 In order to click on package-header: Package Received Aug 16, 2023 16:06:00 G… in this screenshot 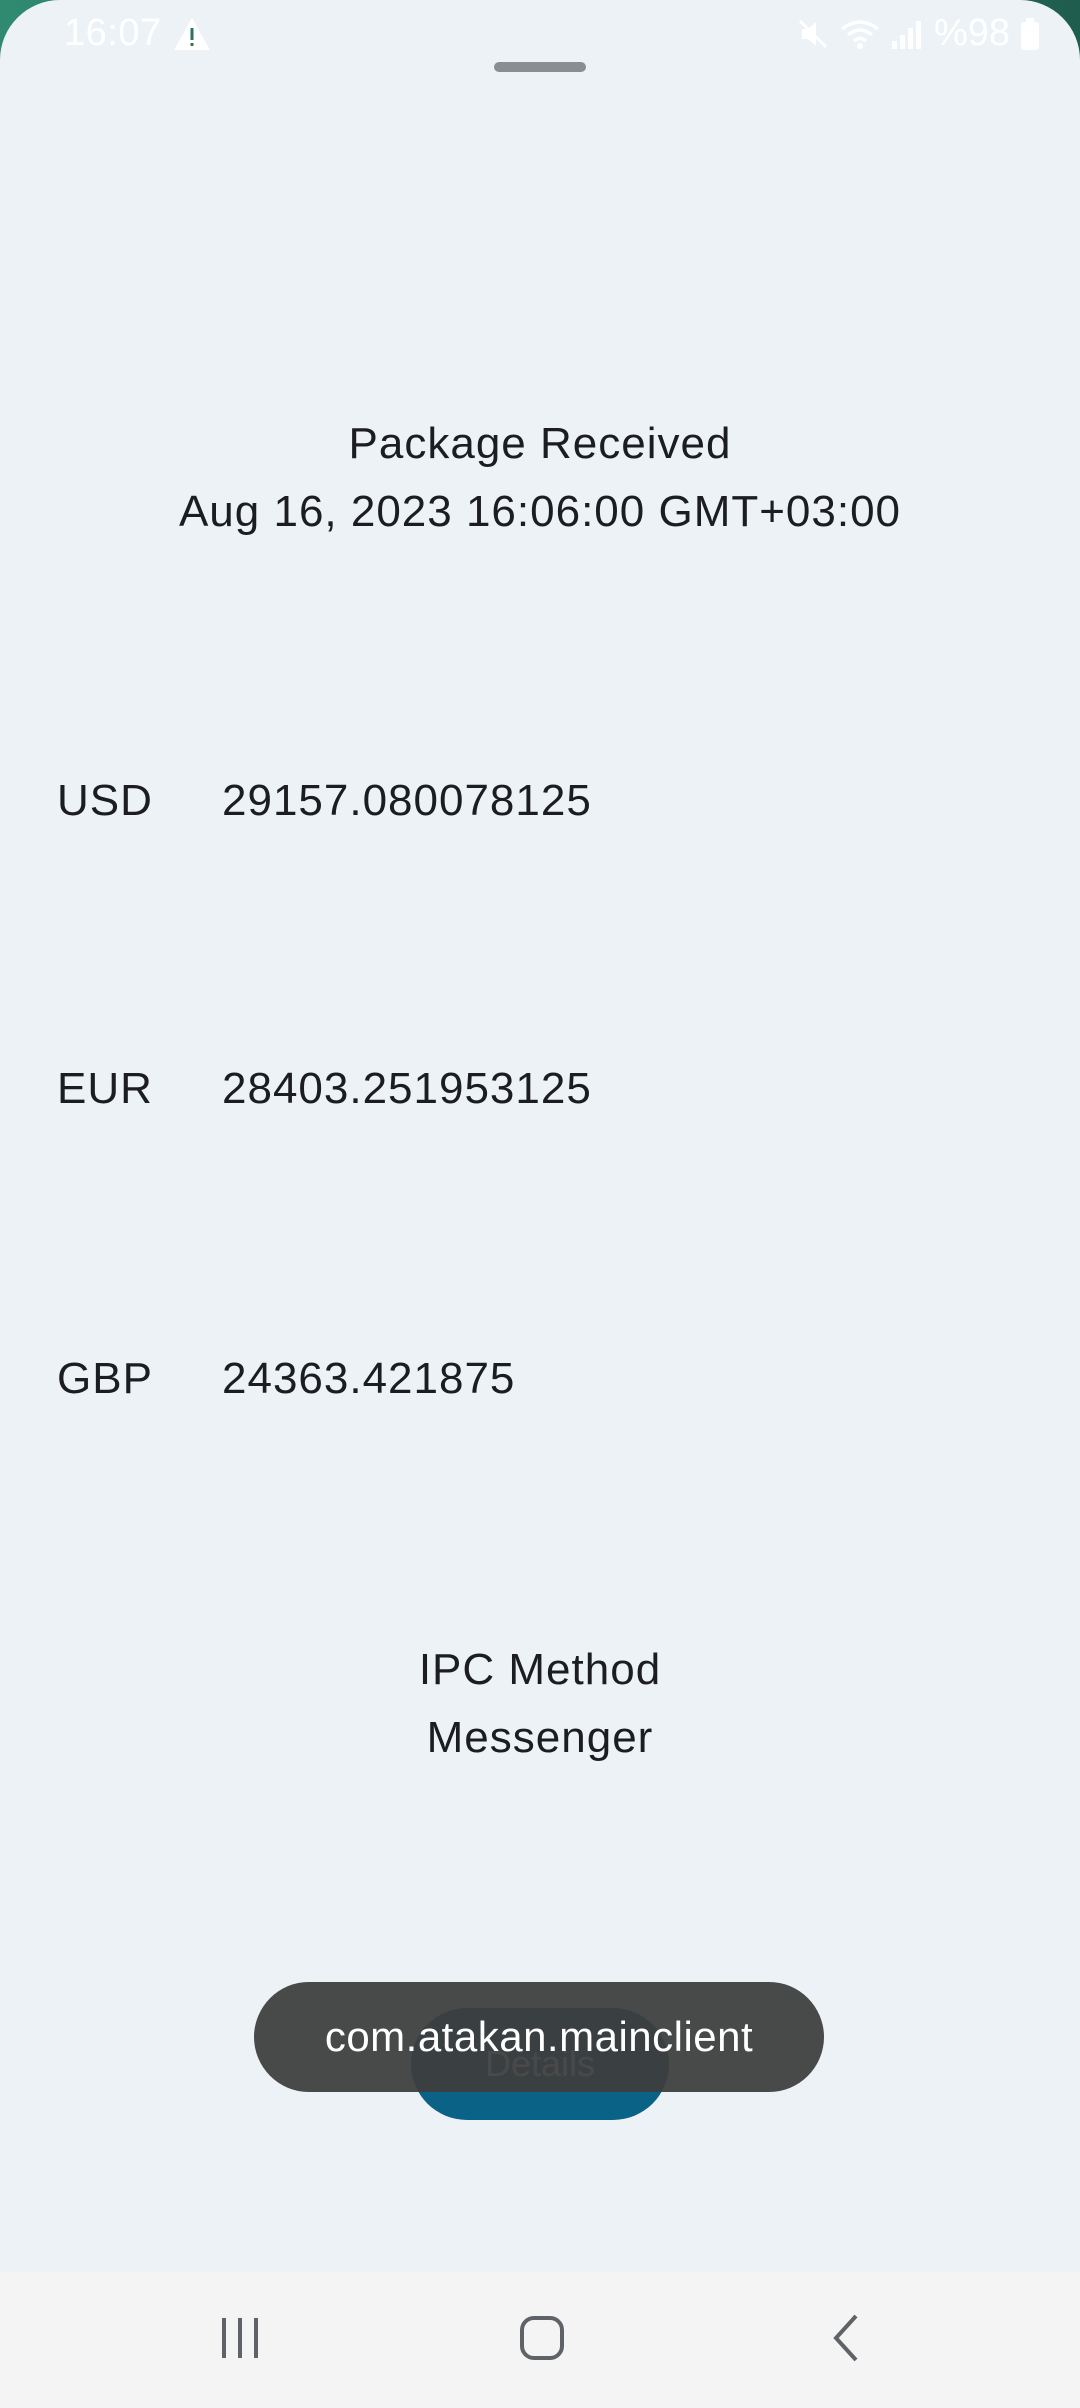, I will do `click(540, 478)`.